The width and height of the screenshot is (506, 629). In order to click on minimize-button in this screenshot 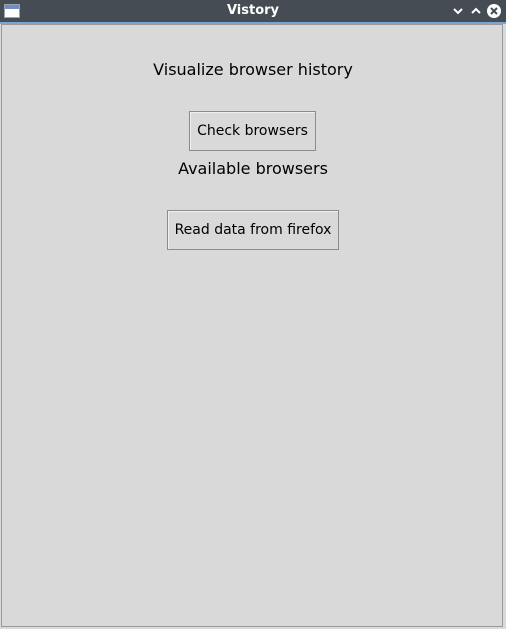, I will do `click(458, 11)`.